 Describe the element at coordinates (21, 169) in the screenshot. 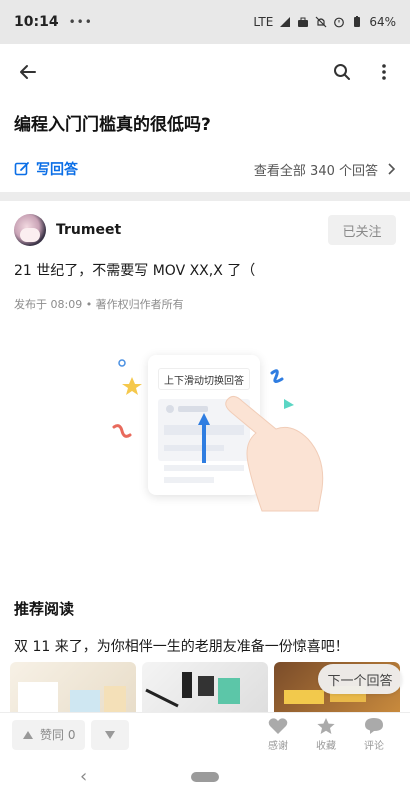

I see `edit-icon` at that location.